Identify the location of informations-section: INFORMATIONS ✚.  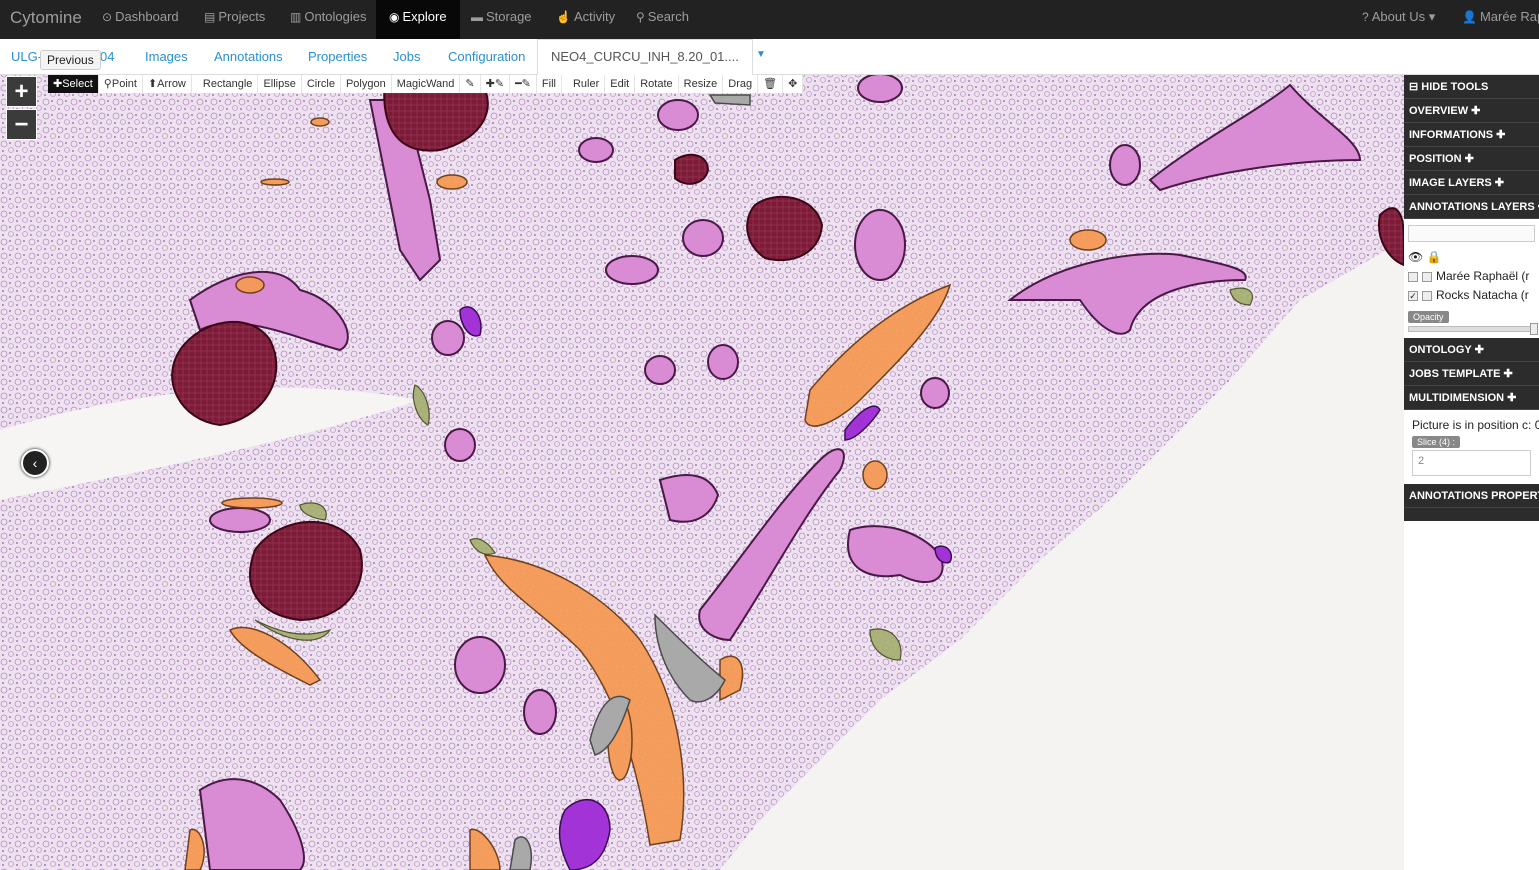
(1471, 135).